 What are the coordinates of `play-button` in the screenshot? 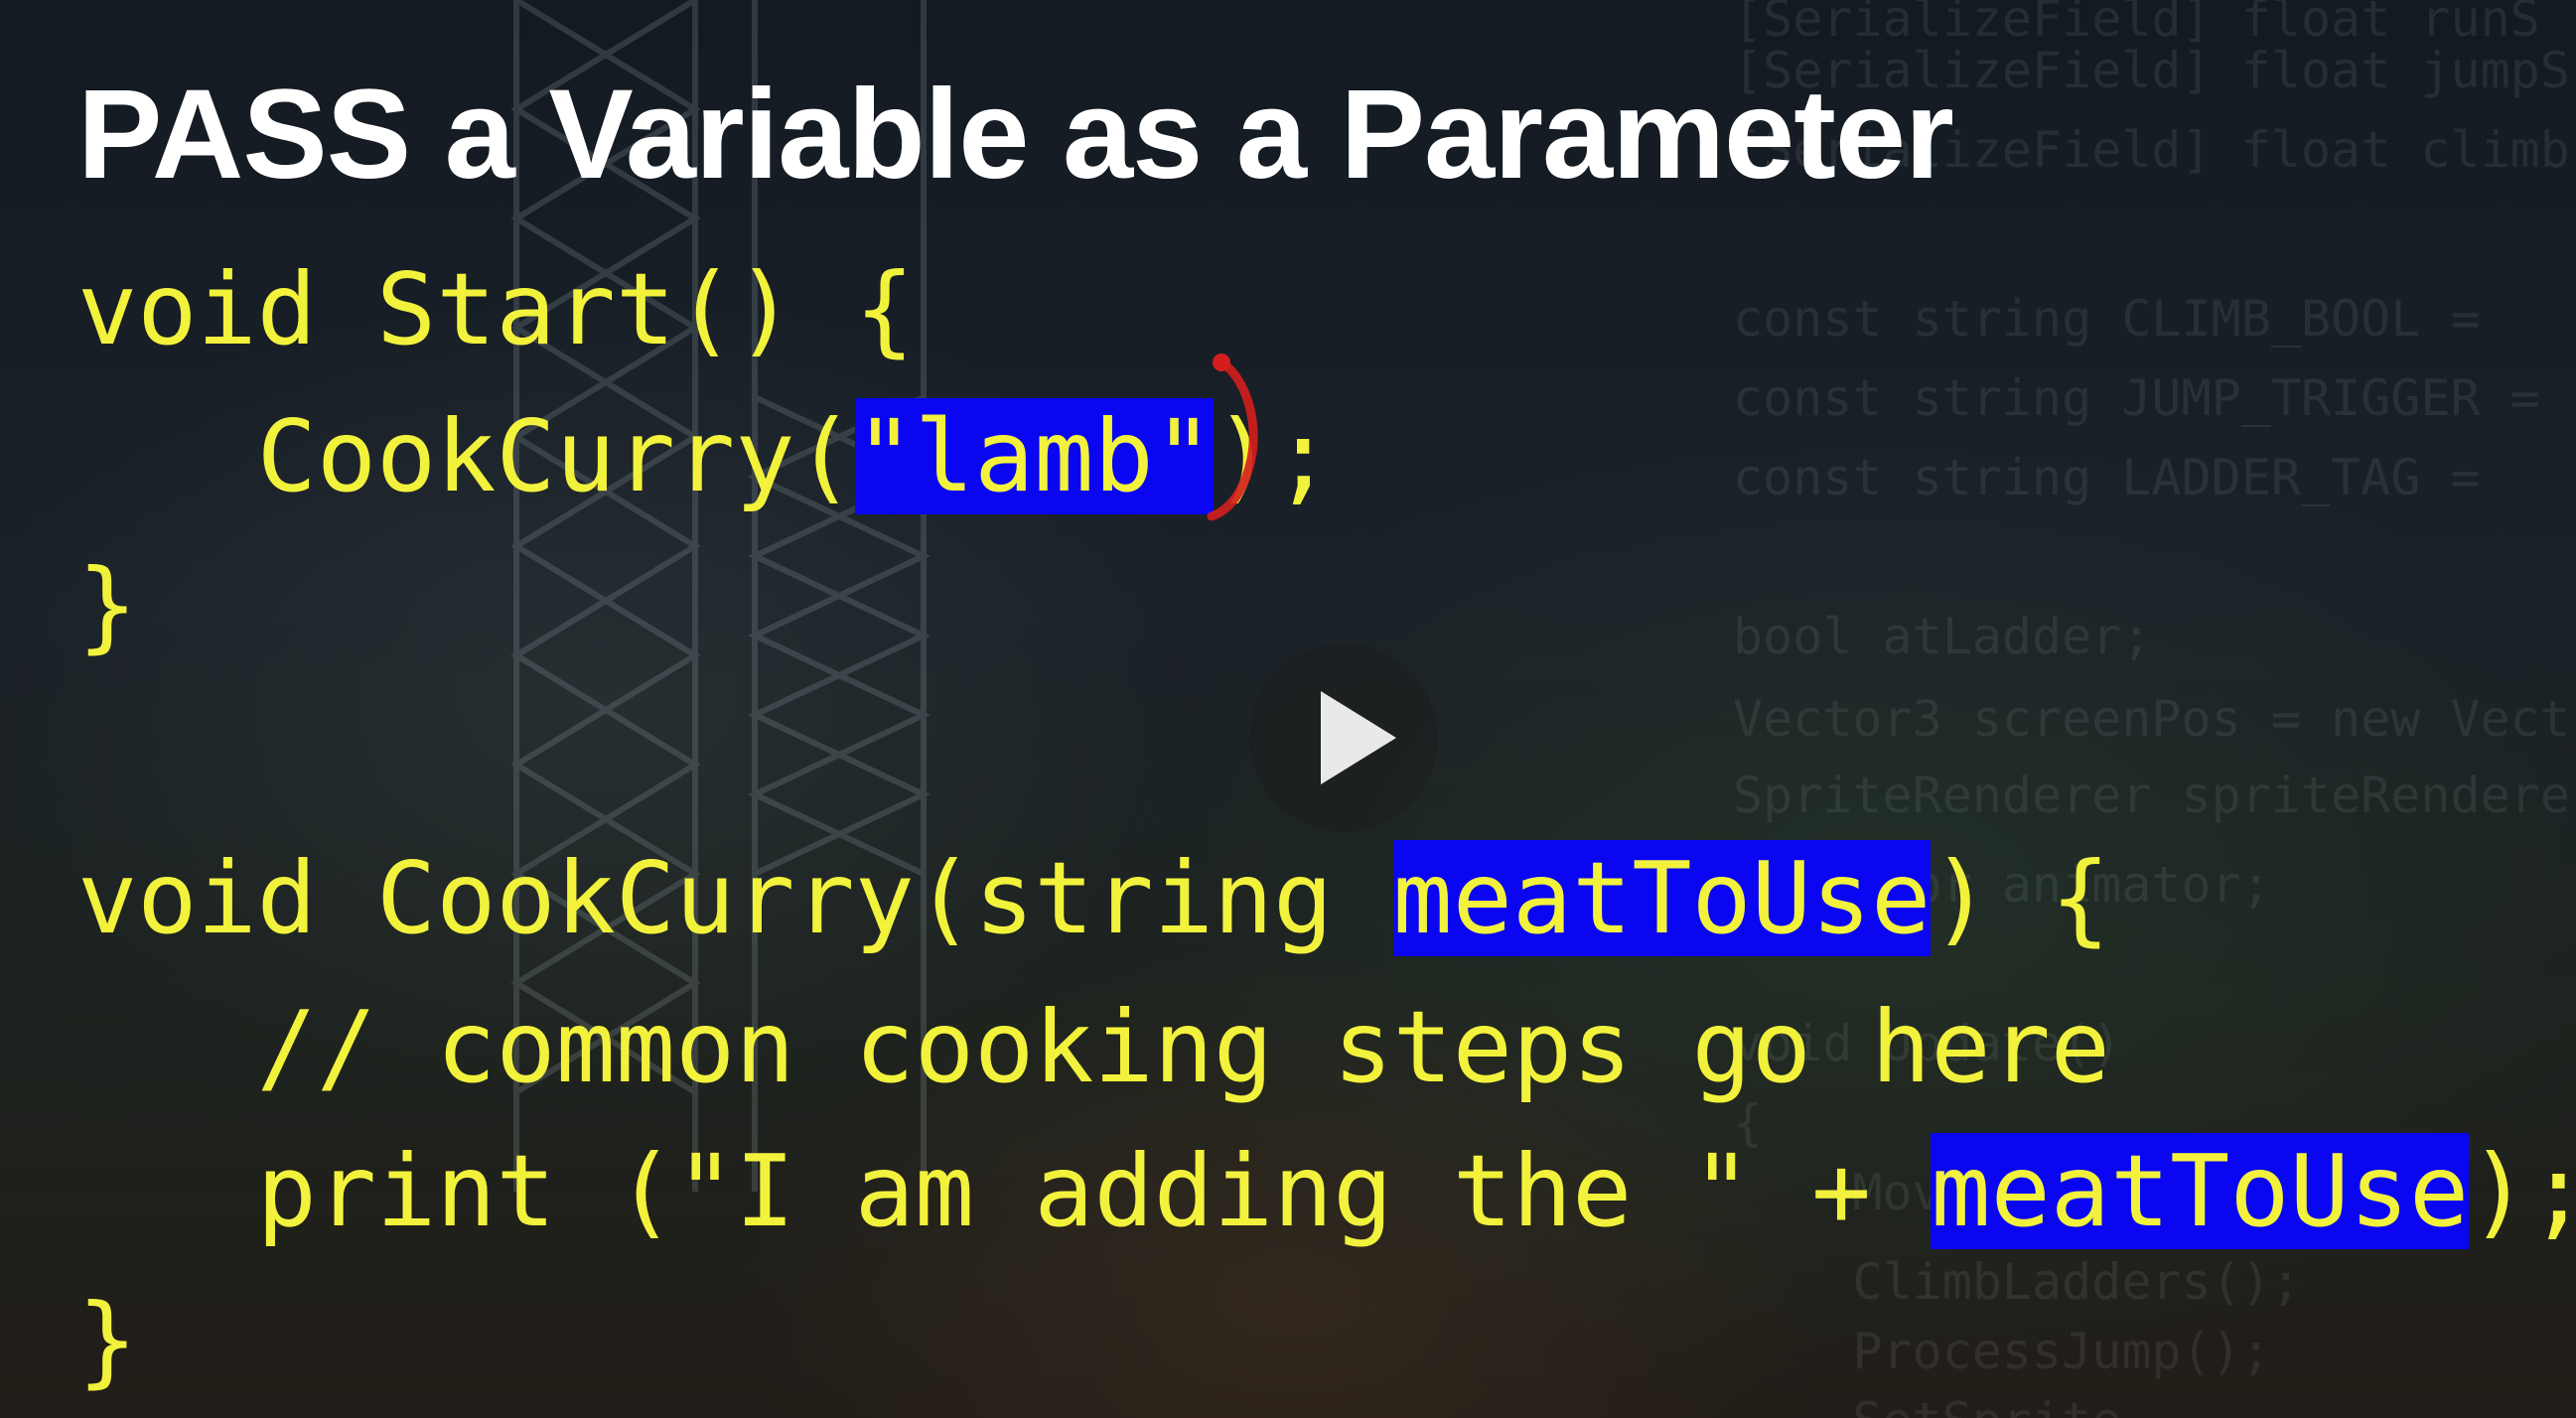 It's located at (1343, 737).